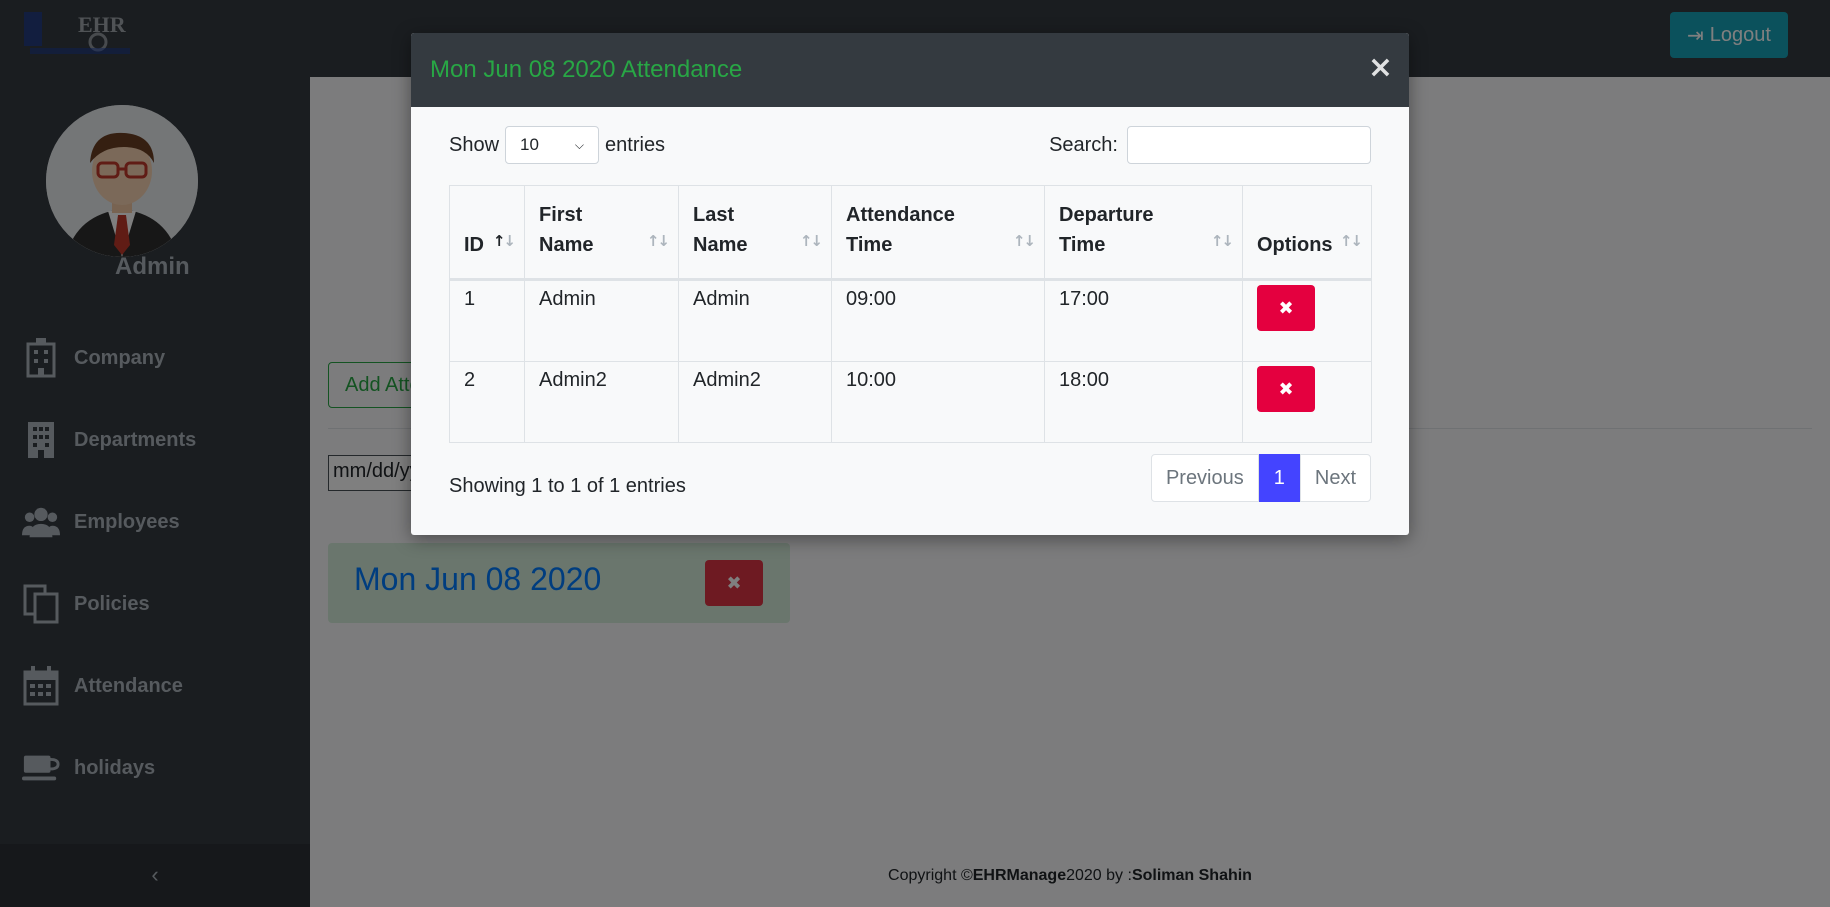 The height and width of the screenshot is (907, 1830). I want to click on entries-length-control: Show 10 ⌵ entries, so click(557, 145).